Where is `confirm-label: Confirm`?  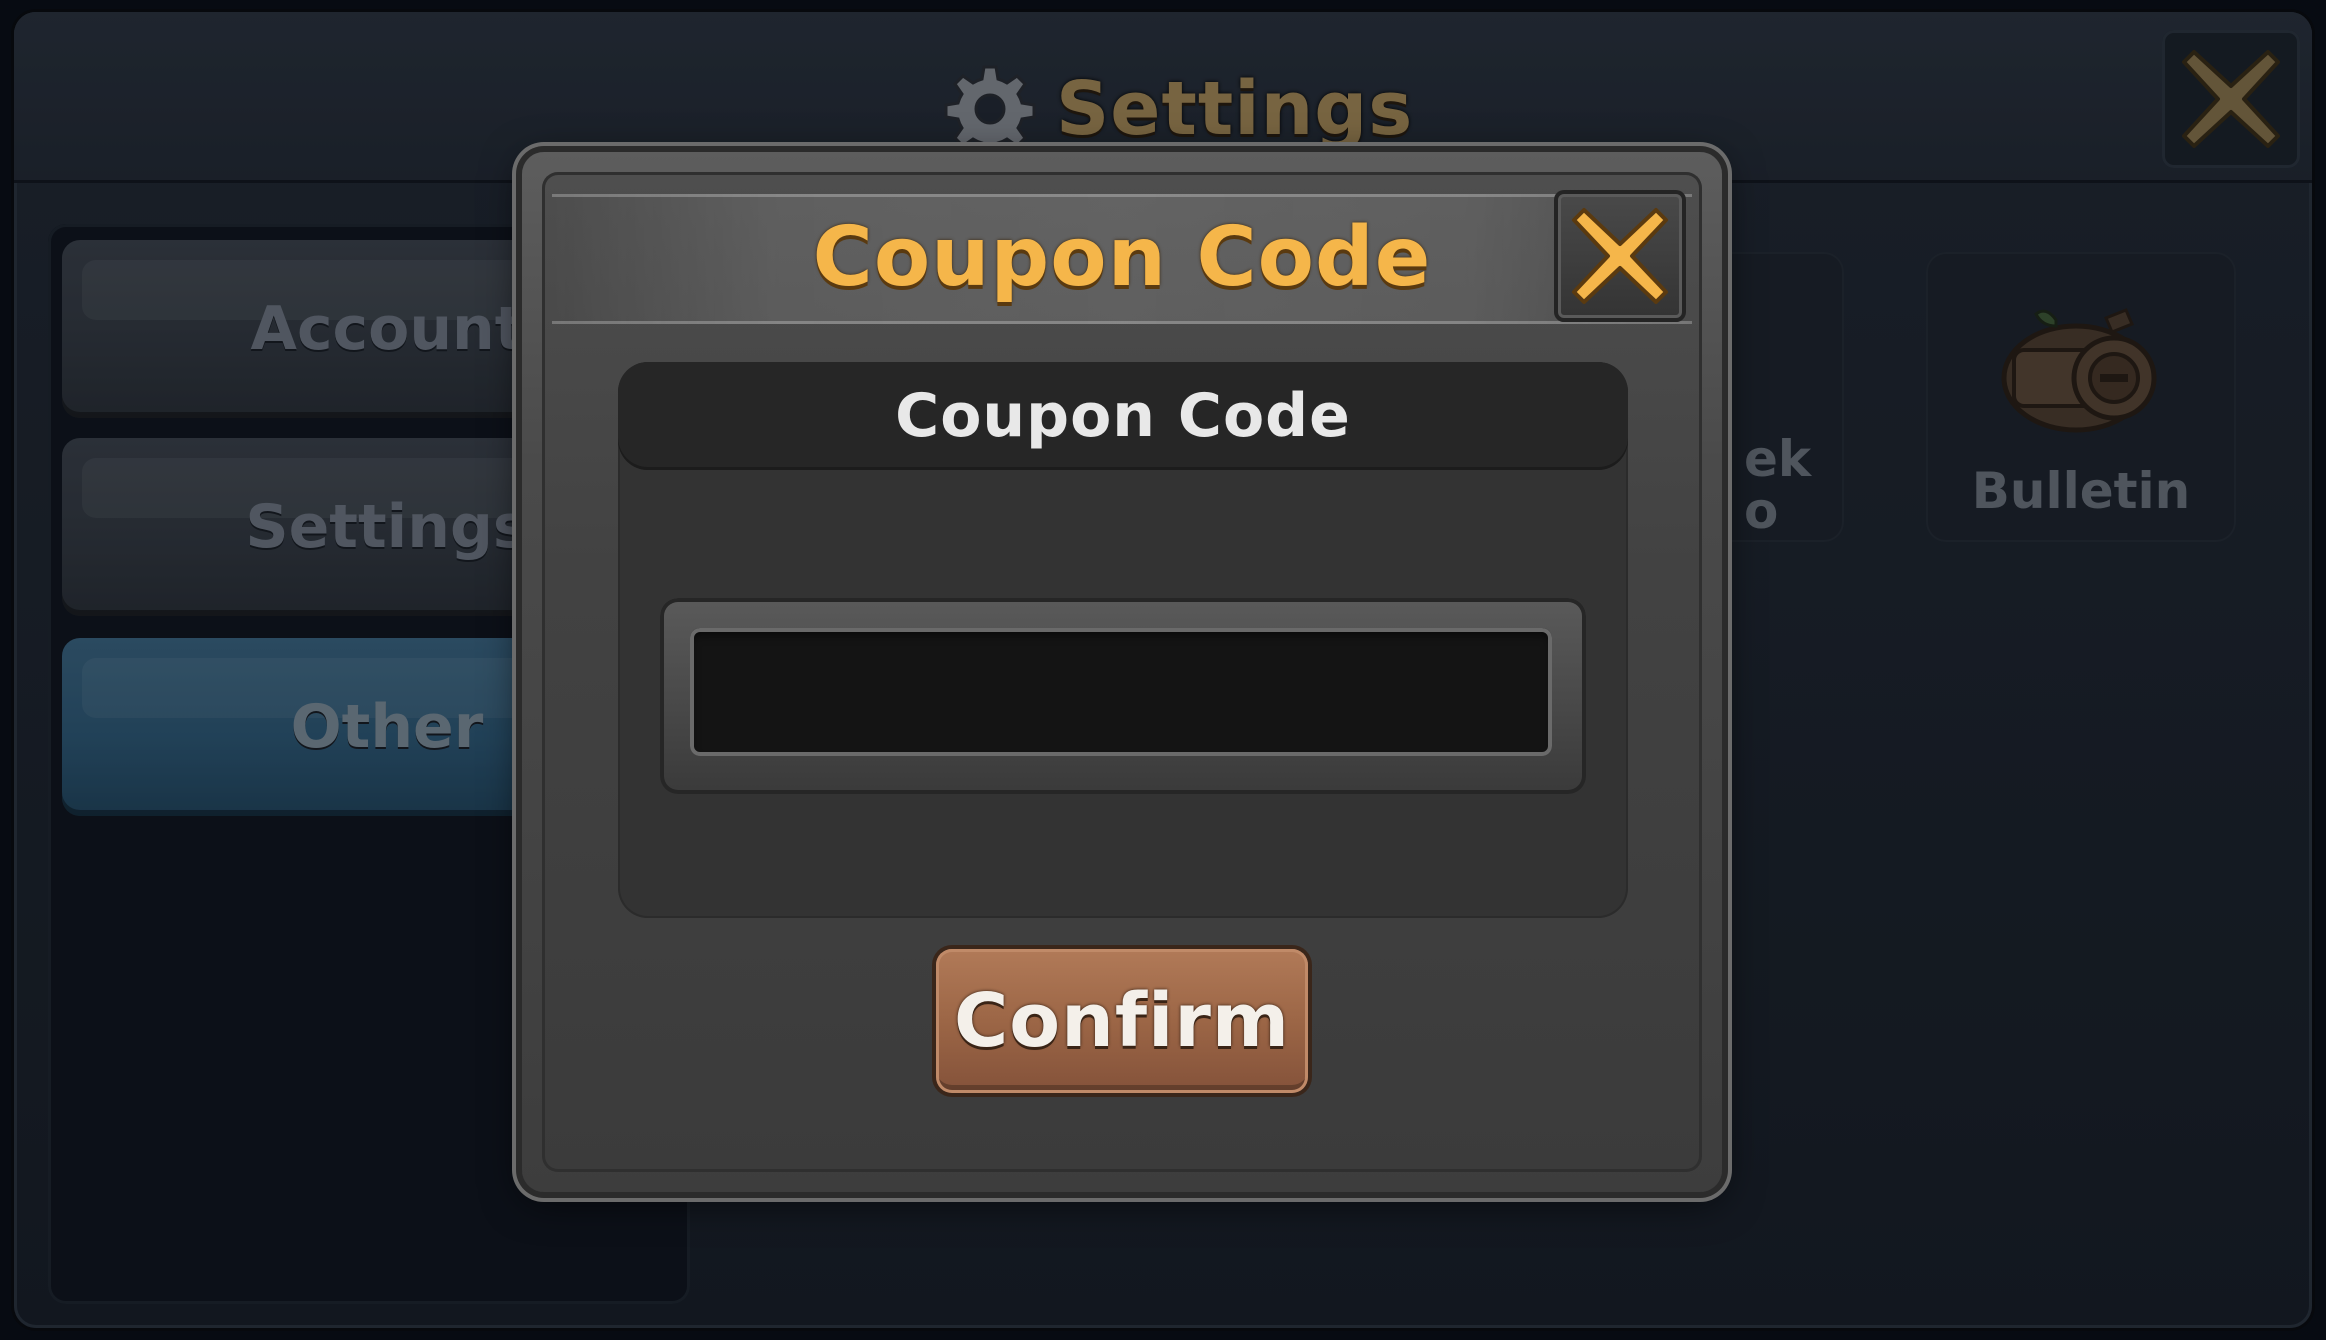 confirm-label: Confirm is located at coordinates (1122, 1021).